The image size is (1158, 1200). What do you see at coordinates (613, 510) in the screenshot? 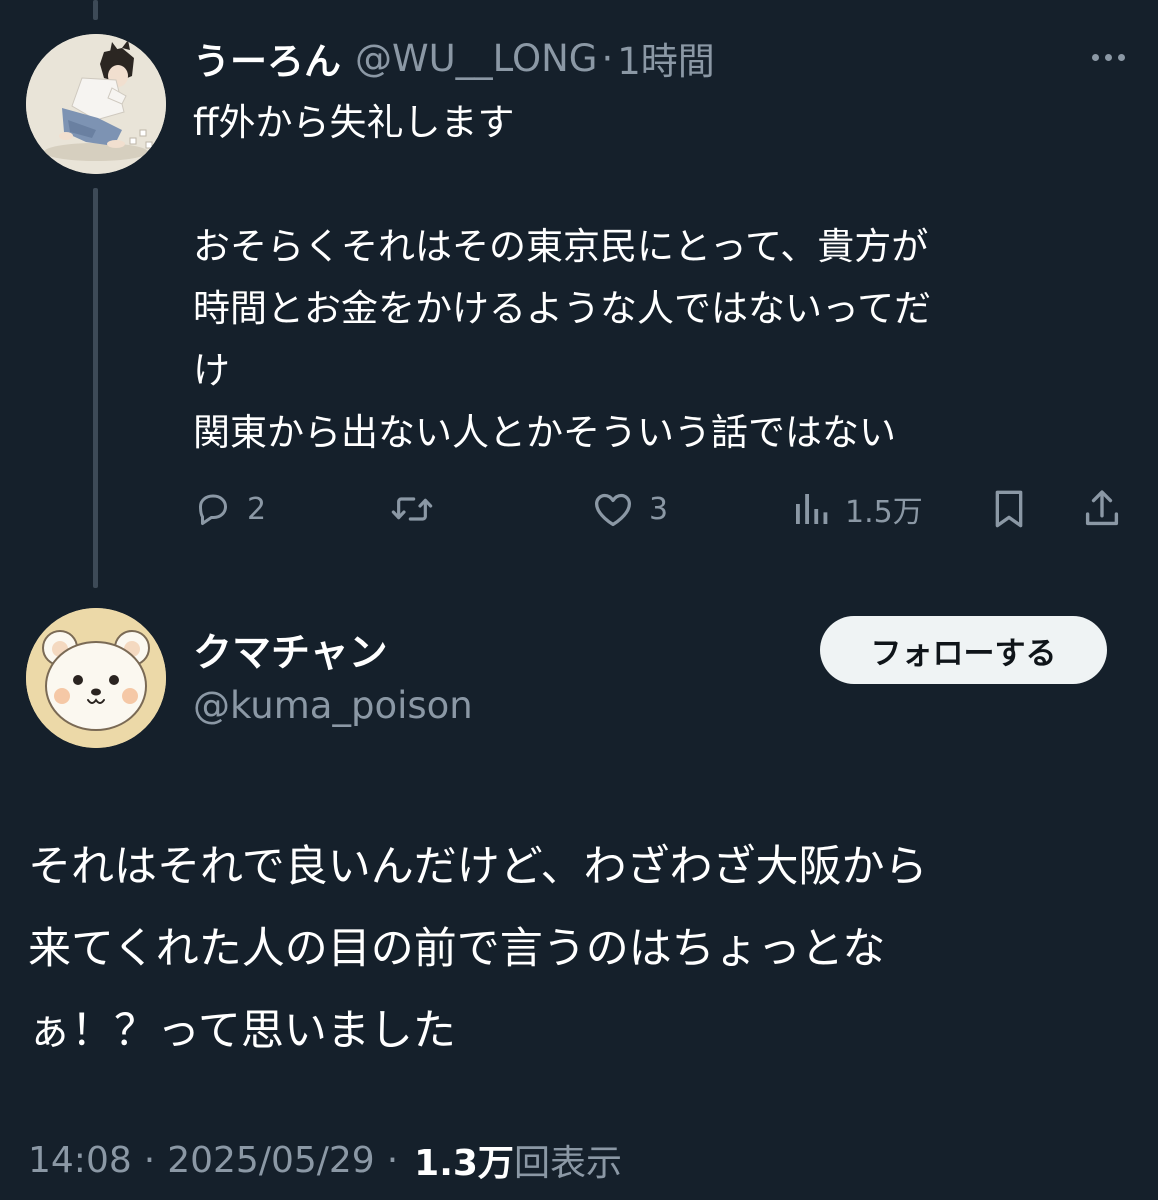
I see `heart-icon` at bounding box center [613, 510].